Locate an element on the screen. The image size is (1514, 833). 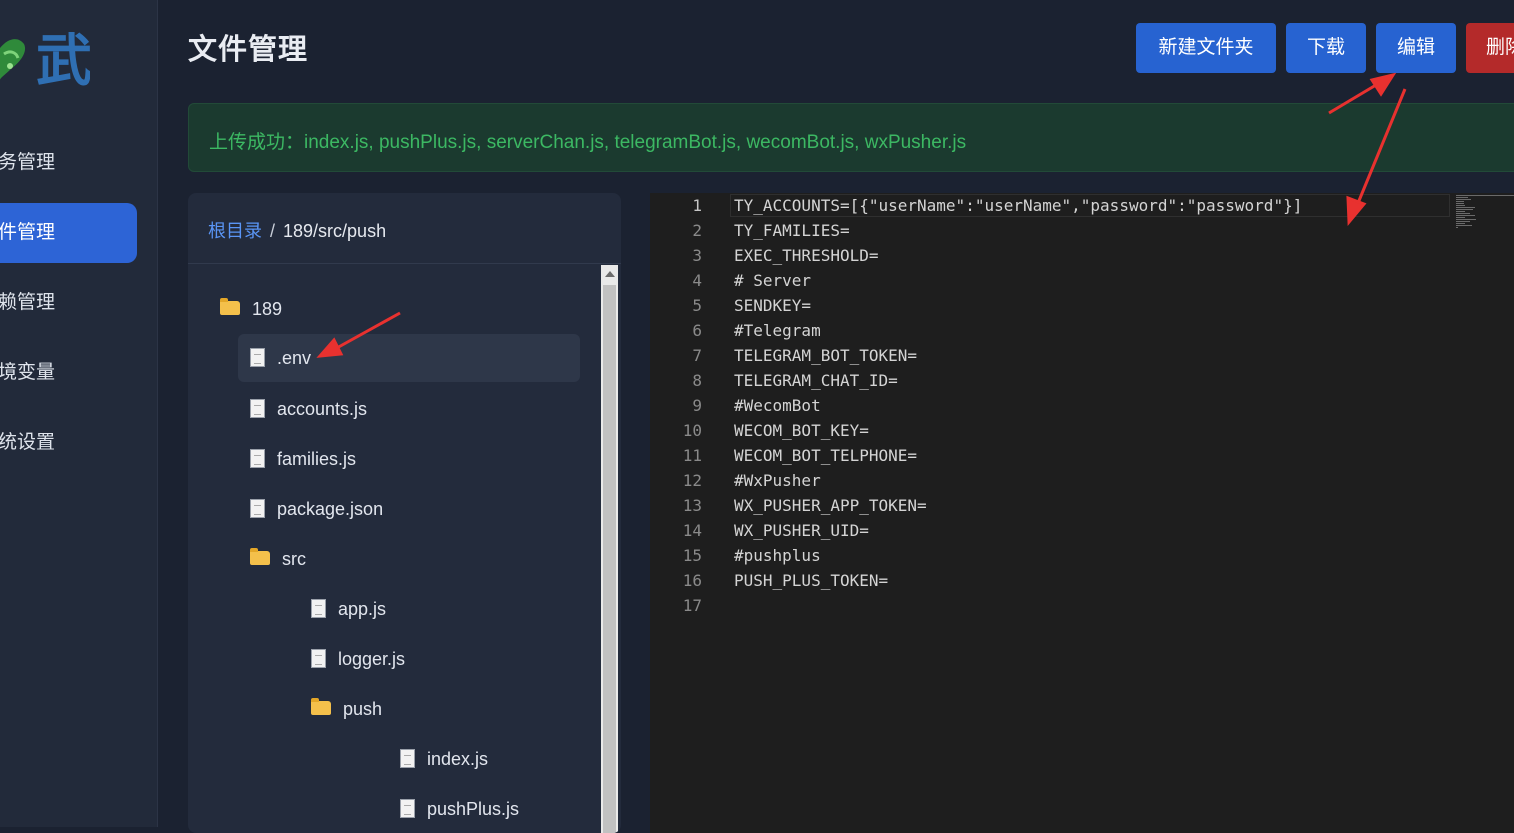
line-text: PUSH_PLUS_TOKEN= is located at coordinates (811, 580).